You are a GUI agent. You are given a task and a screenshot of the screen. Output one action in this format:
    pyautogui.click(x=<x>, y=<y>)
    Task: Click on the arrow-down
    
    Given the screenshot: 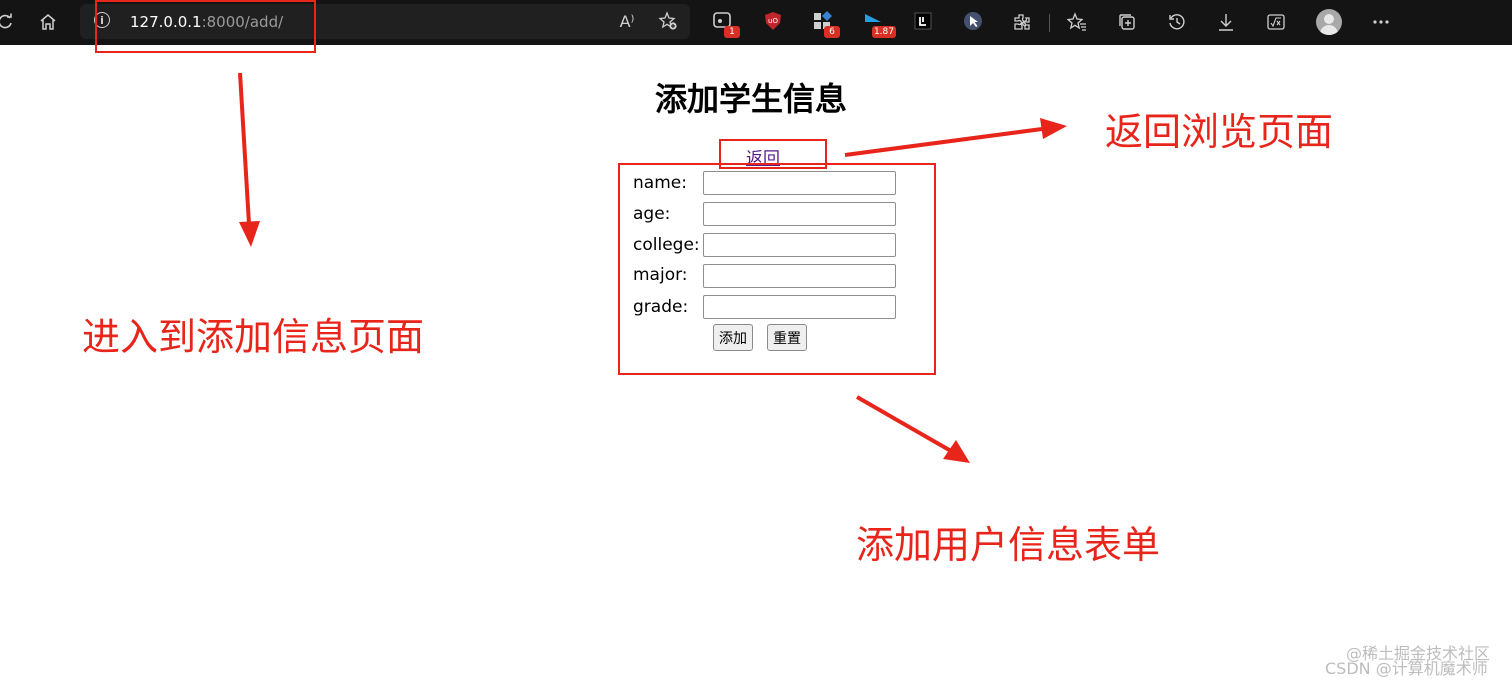 What is the action you would take?
    pyautogui.click(x=249, y=159)
    